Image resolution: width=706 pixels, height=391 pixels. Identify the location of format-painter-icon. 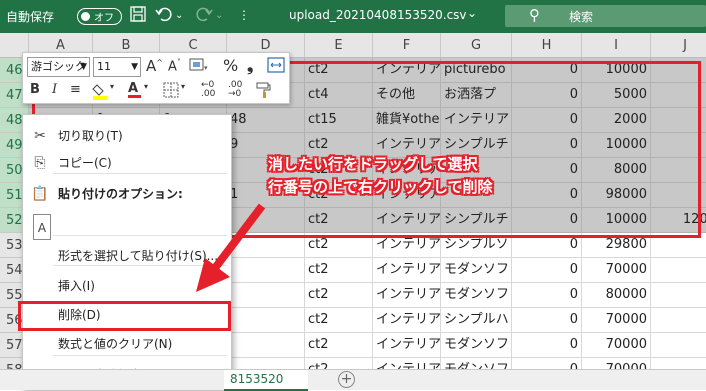
(264, 92).